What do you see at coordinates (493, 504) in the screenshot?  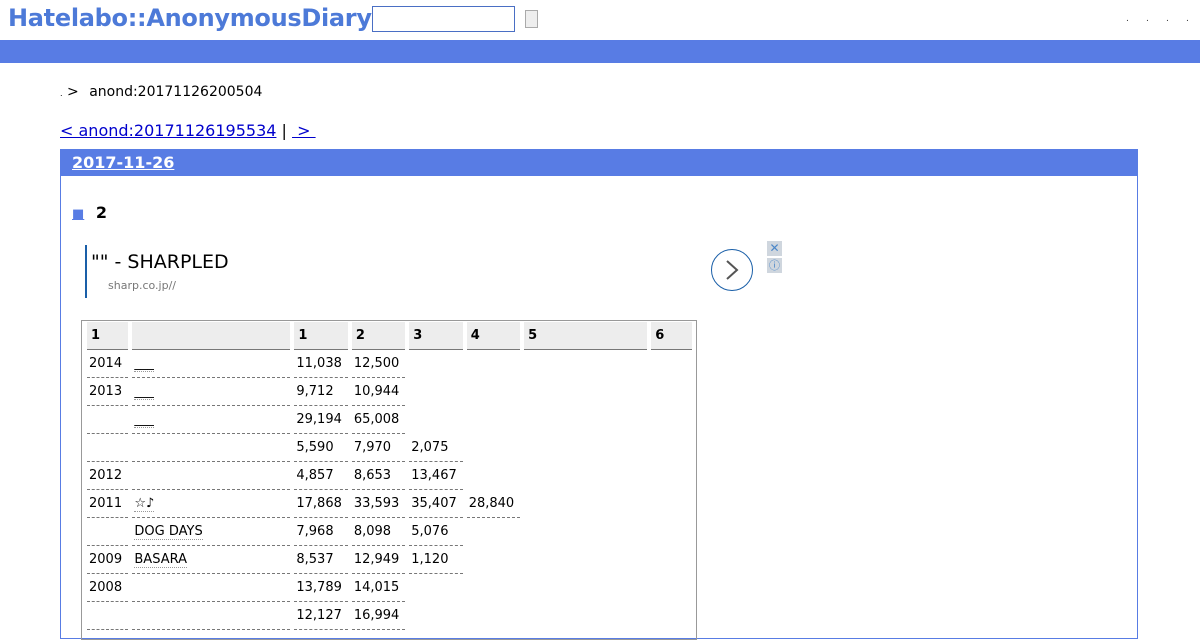 I see `table-cell: 28,840` at bounding box center [493, 504].